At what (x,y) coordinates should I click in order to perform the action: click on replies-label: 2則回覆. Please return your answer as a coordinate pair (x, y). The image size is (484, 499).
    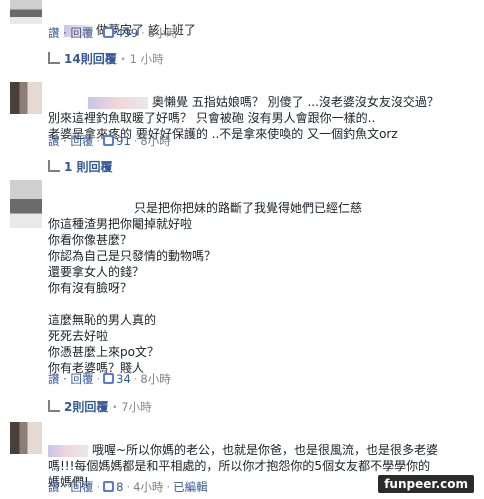
    Looking at the image, I should click on (86, 407).